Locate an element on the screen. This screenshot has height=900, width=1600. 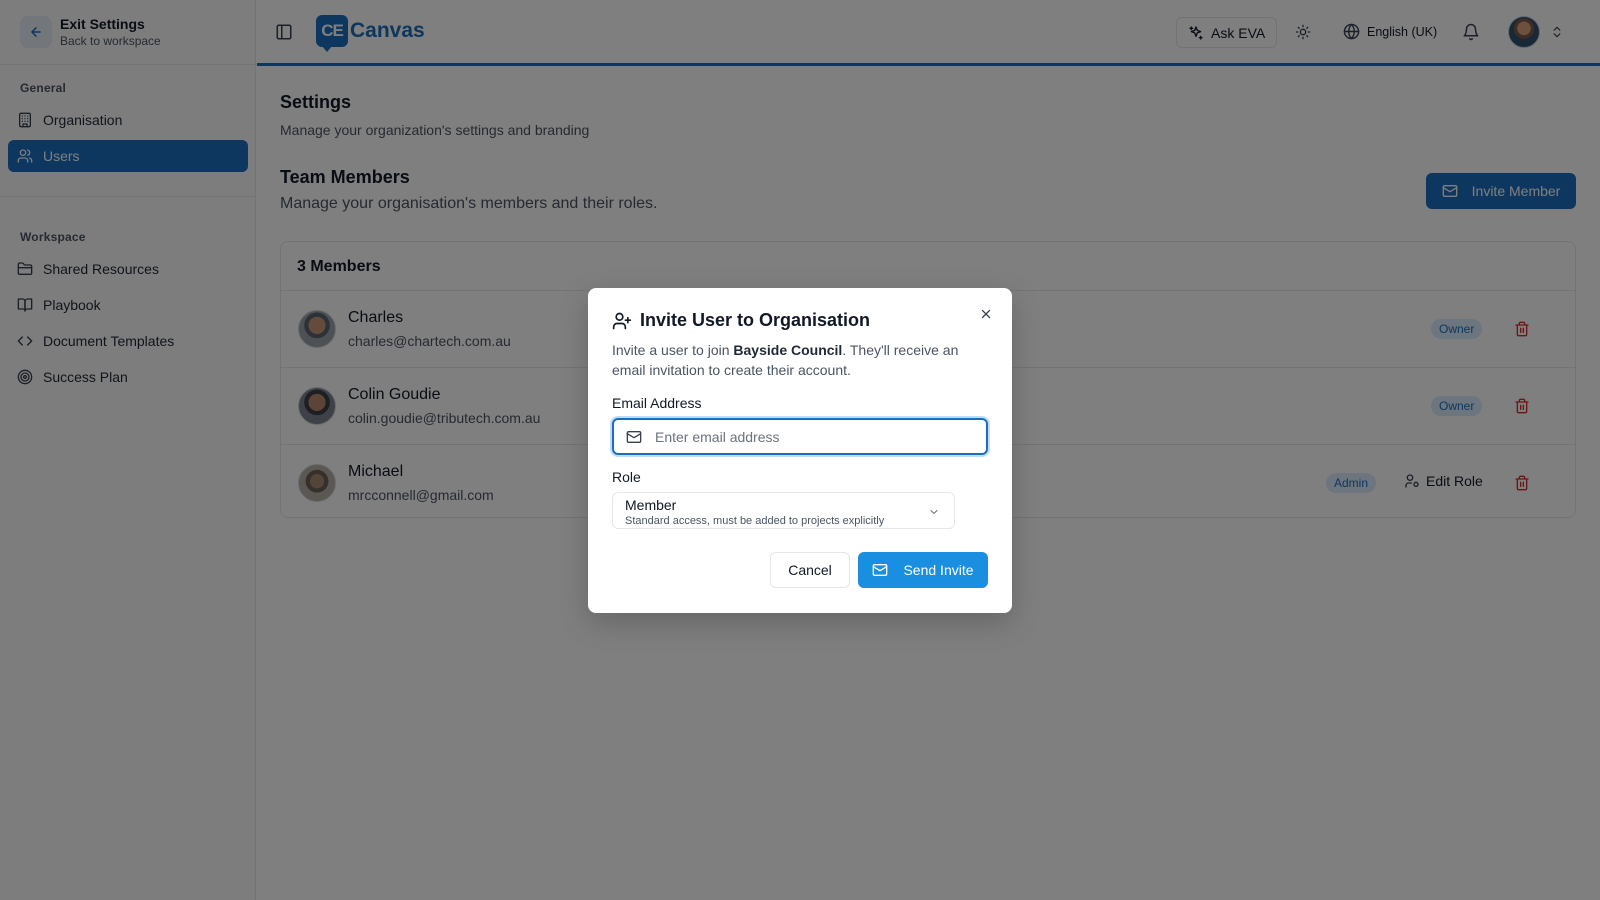
role-label: Role is located at coordinates (626, 477).